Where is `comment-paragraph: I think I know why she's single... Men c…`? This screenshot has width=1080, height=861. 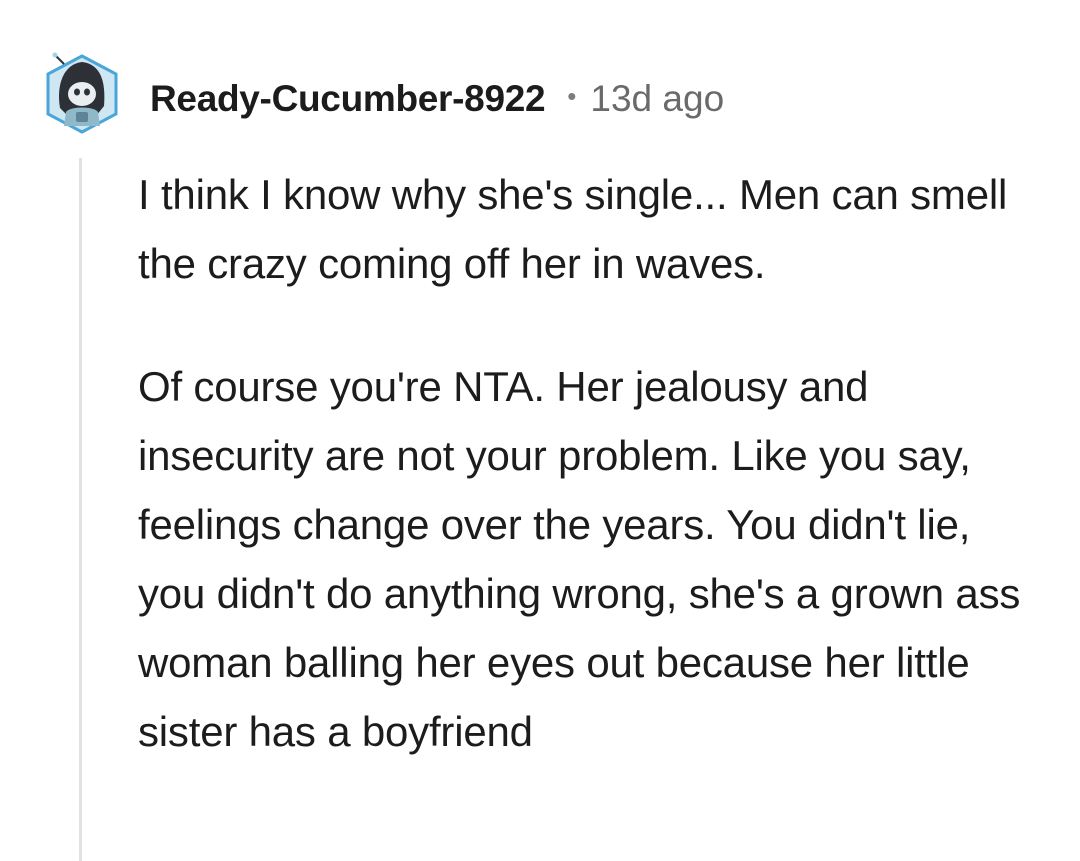
comment-paragraph: I think I know why she's single... Men c… is located at coordinates (573, 229).